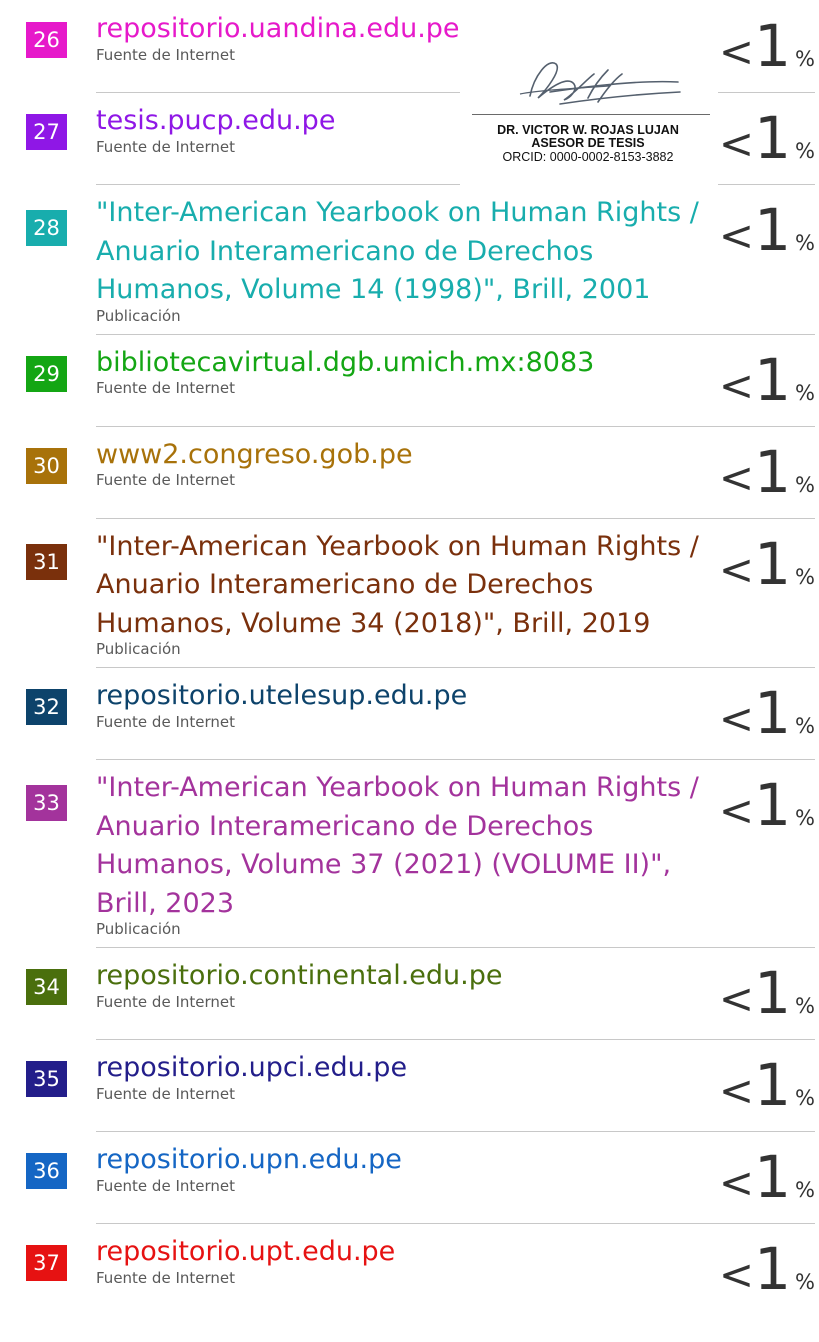 This screenshot has width=819, height=1342. Describe the element at coordinates (588, 143) in the screenshot. I see `advisor-role: ASESOR DE TESIS` at that location.